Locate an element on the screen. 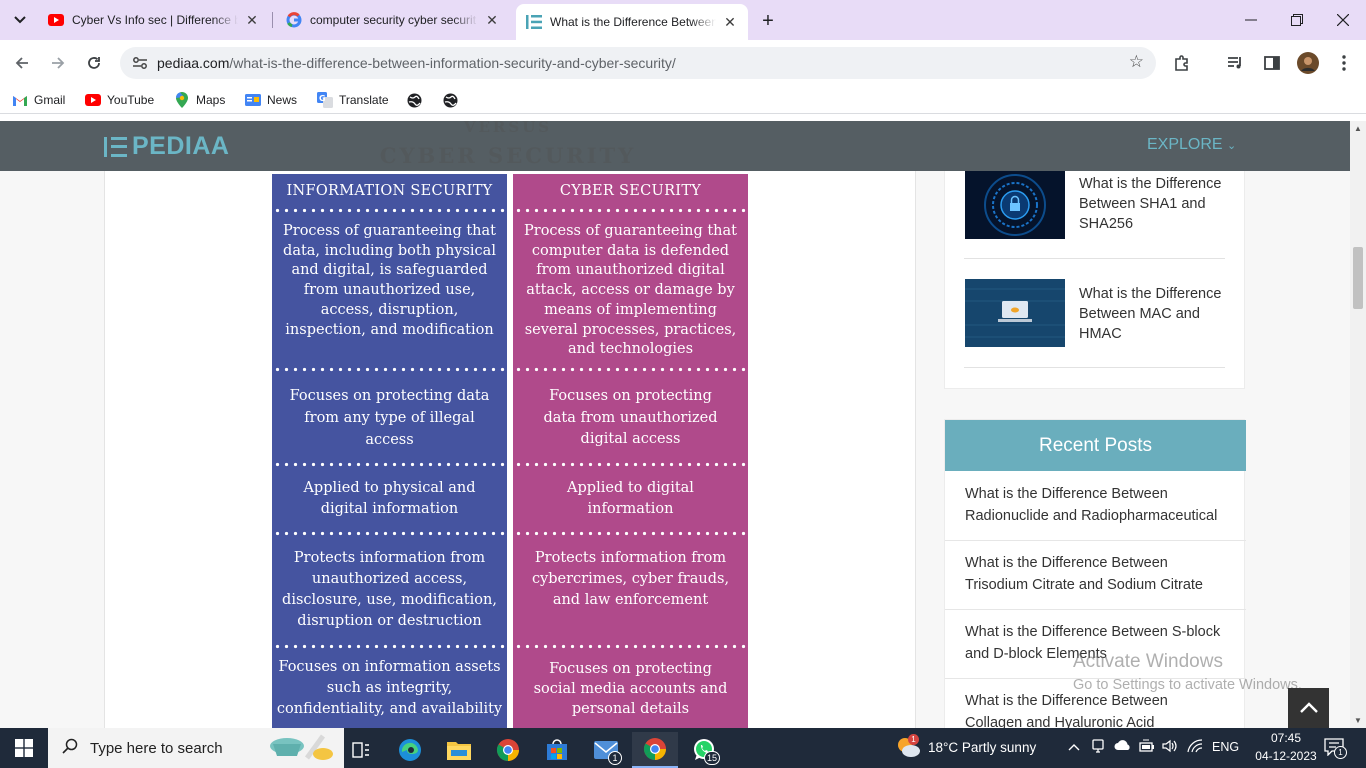  volume-icon is located at coordinates (1170, 747).